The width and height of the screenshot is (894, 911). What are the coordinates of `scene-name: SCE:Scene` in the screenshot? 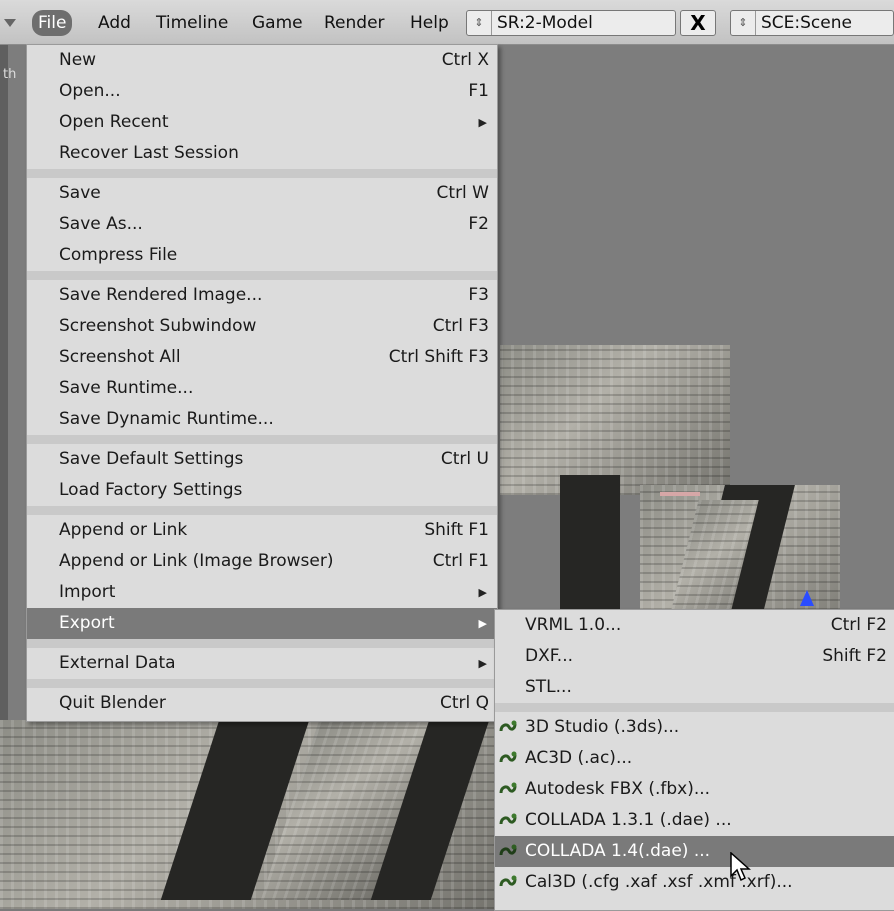 It's located at (806, 23).